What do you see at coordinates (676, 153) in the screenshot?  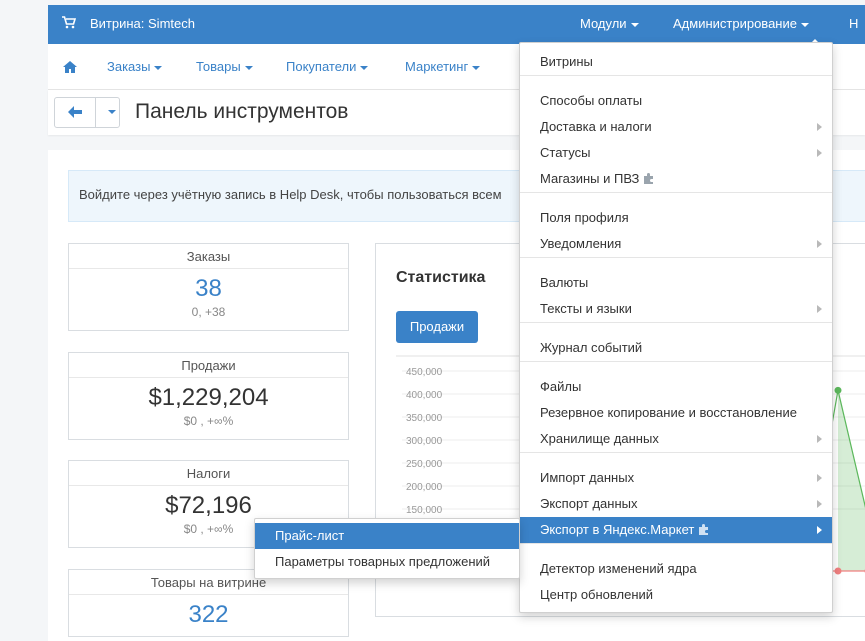 I see `admin-menu-item: Статусы` at bounding box center [676, 153].